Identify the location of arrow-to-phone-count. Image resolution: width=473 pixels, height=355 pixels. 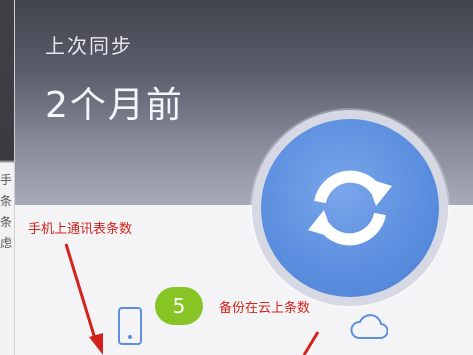
(83, 299).